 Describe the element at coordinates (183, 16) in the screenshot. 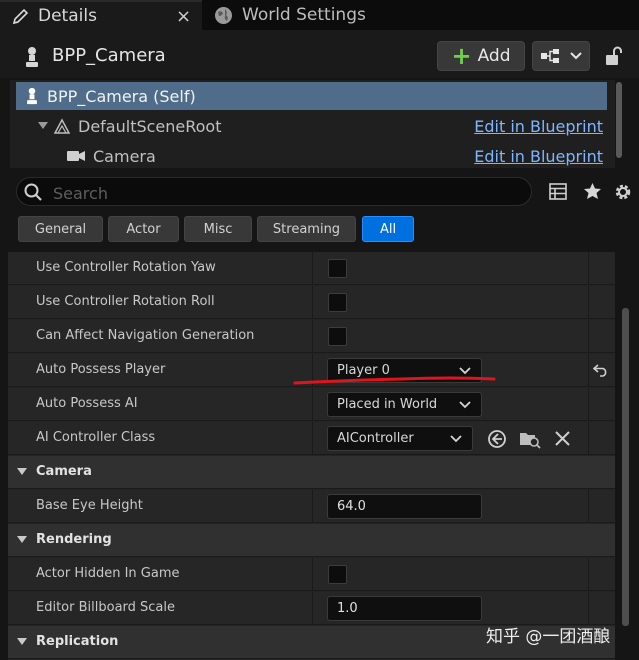

I see `close-tab-button: ×` at that location.